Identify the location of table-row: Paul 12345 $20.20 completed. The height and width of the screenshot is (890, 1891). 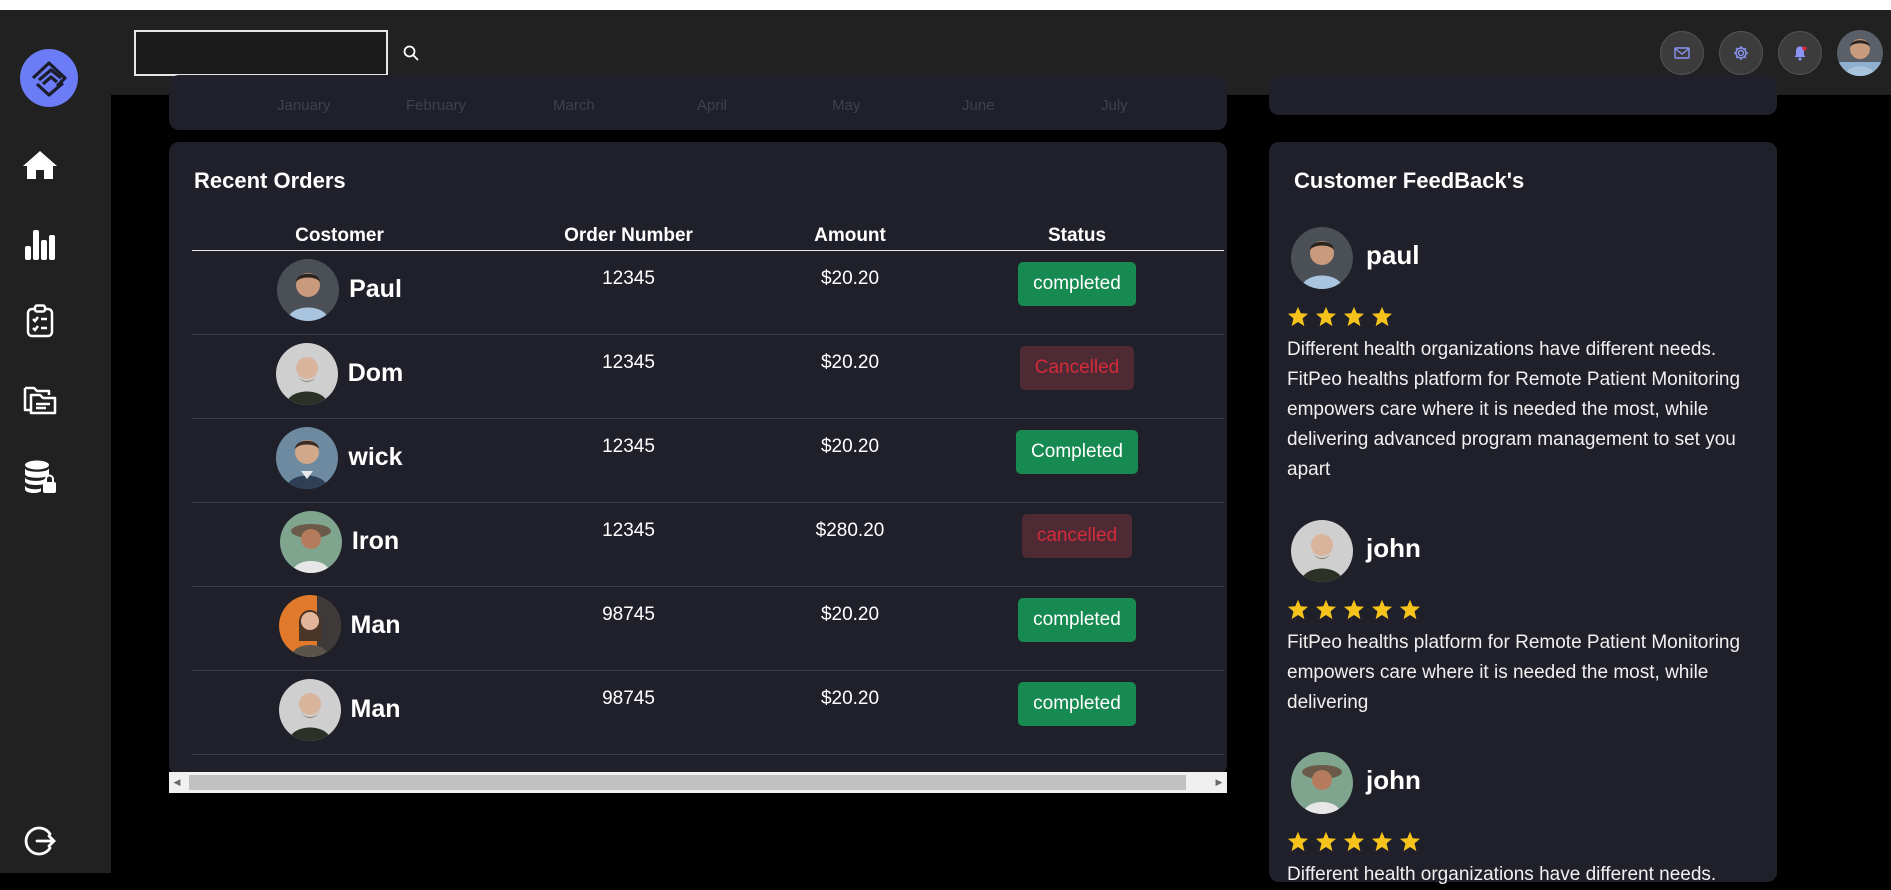
(708, 292).